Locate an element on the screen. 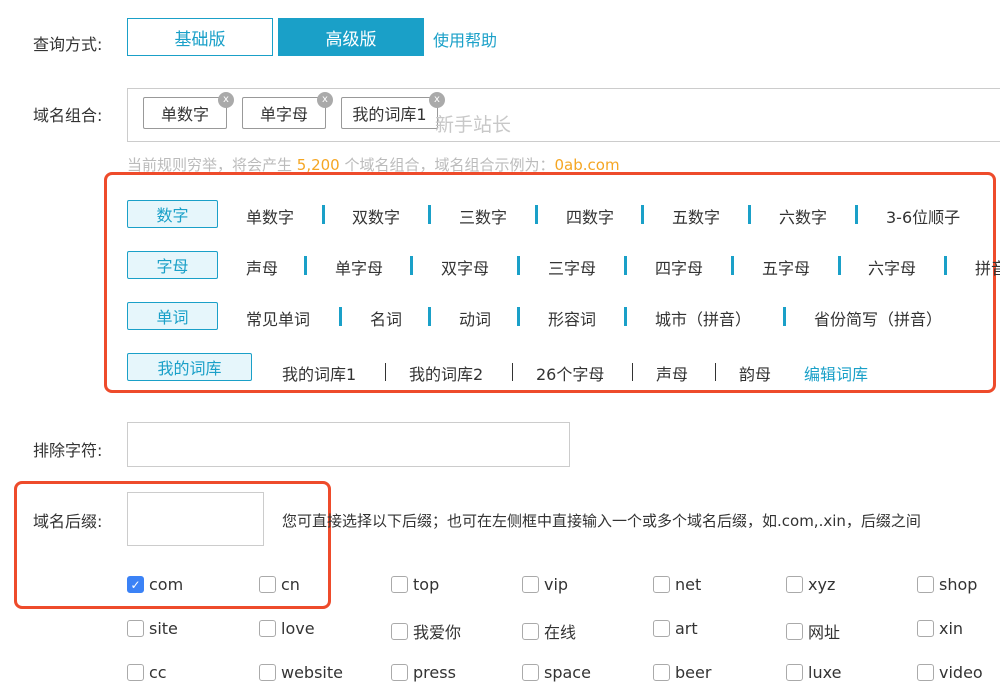 The height and width of the screenshot is (686, 1000). option-item: 单字母 is located at coordinates (359, 267).